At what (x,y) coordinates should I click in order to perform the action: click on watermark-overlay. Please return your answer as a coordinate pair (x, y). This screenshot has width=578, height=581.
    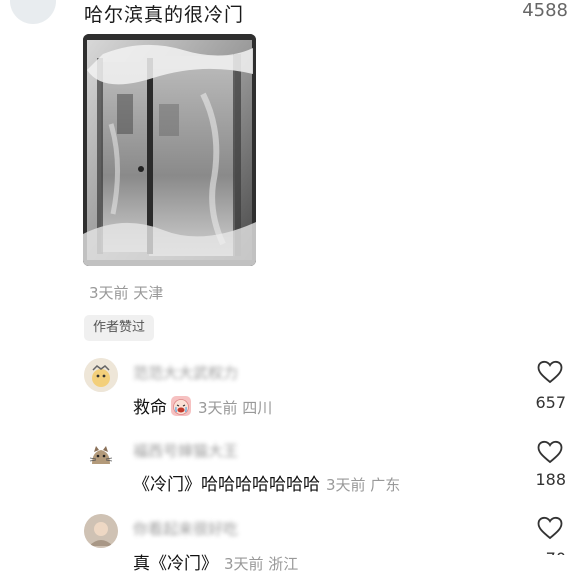
    Looking at the image, I should click on (523, 568).